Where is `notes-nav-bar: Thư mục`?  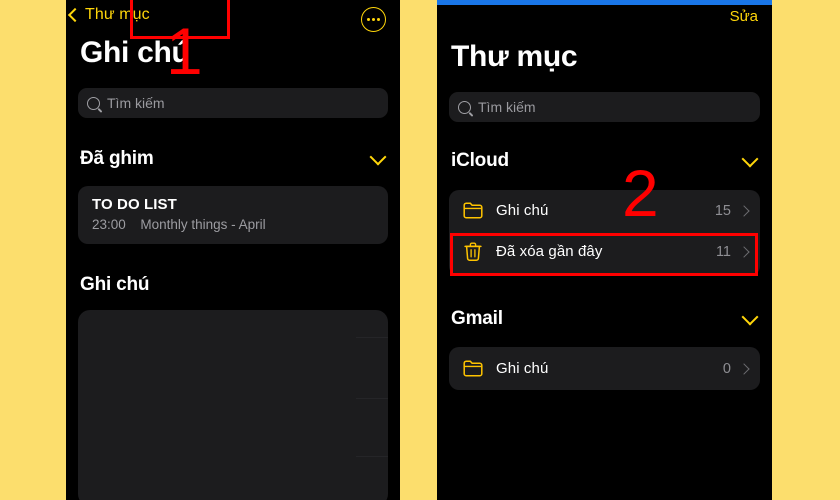
notes-nav-bar: Thư mục is located at coordinates (233, 18).